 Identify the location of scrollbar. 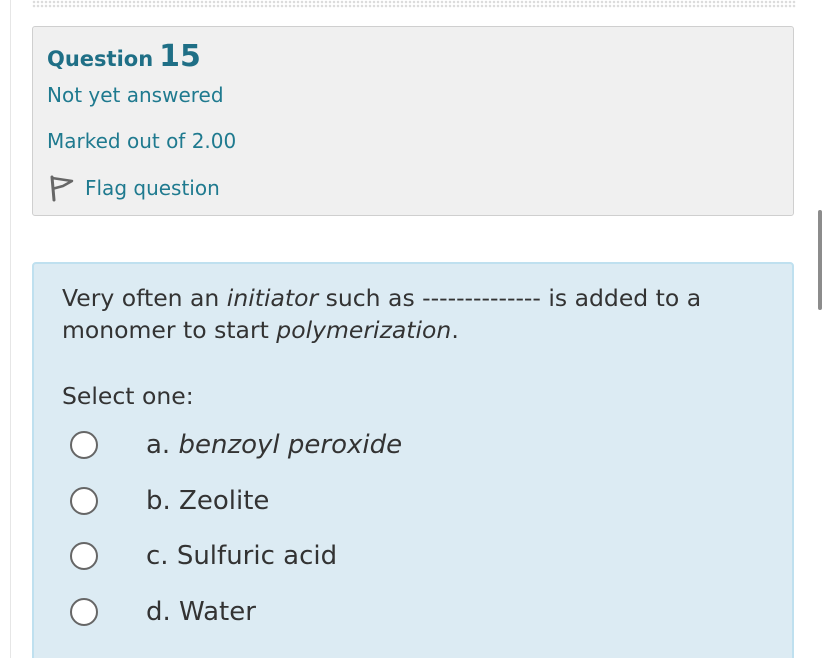
(820, 260).